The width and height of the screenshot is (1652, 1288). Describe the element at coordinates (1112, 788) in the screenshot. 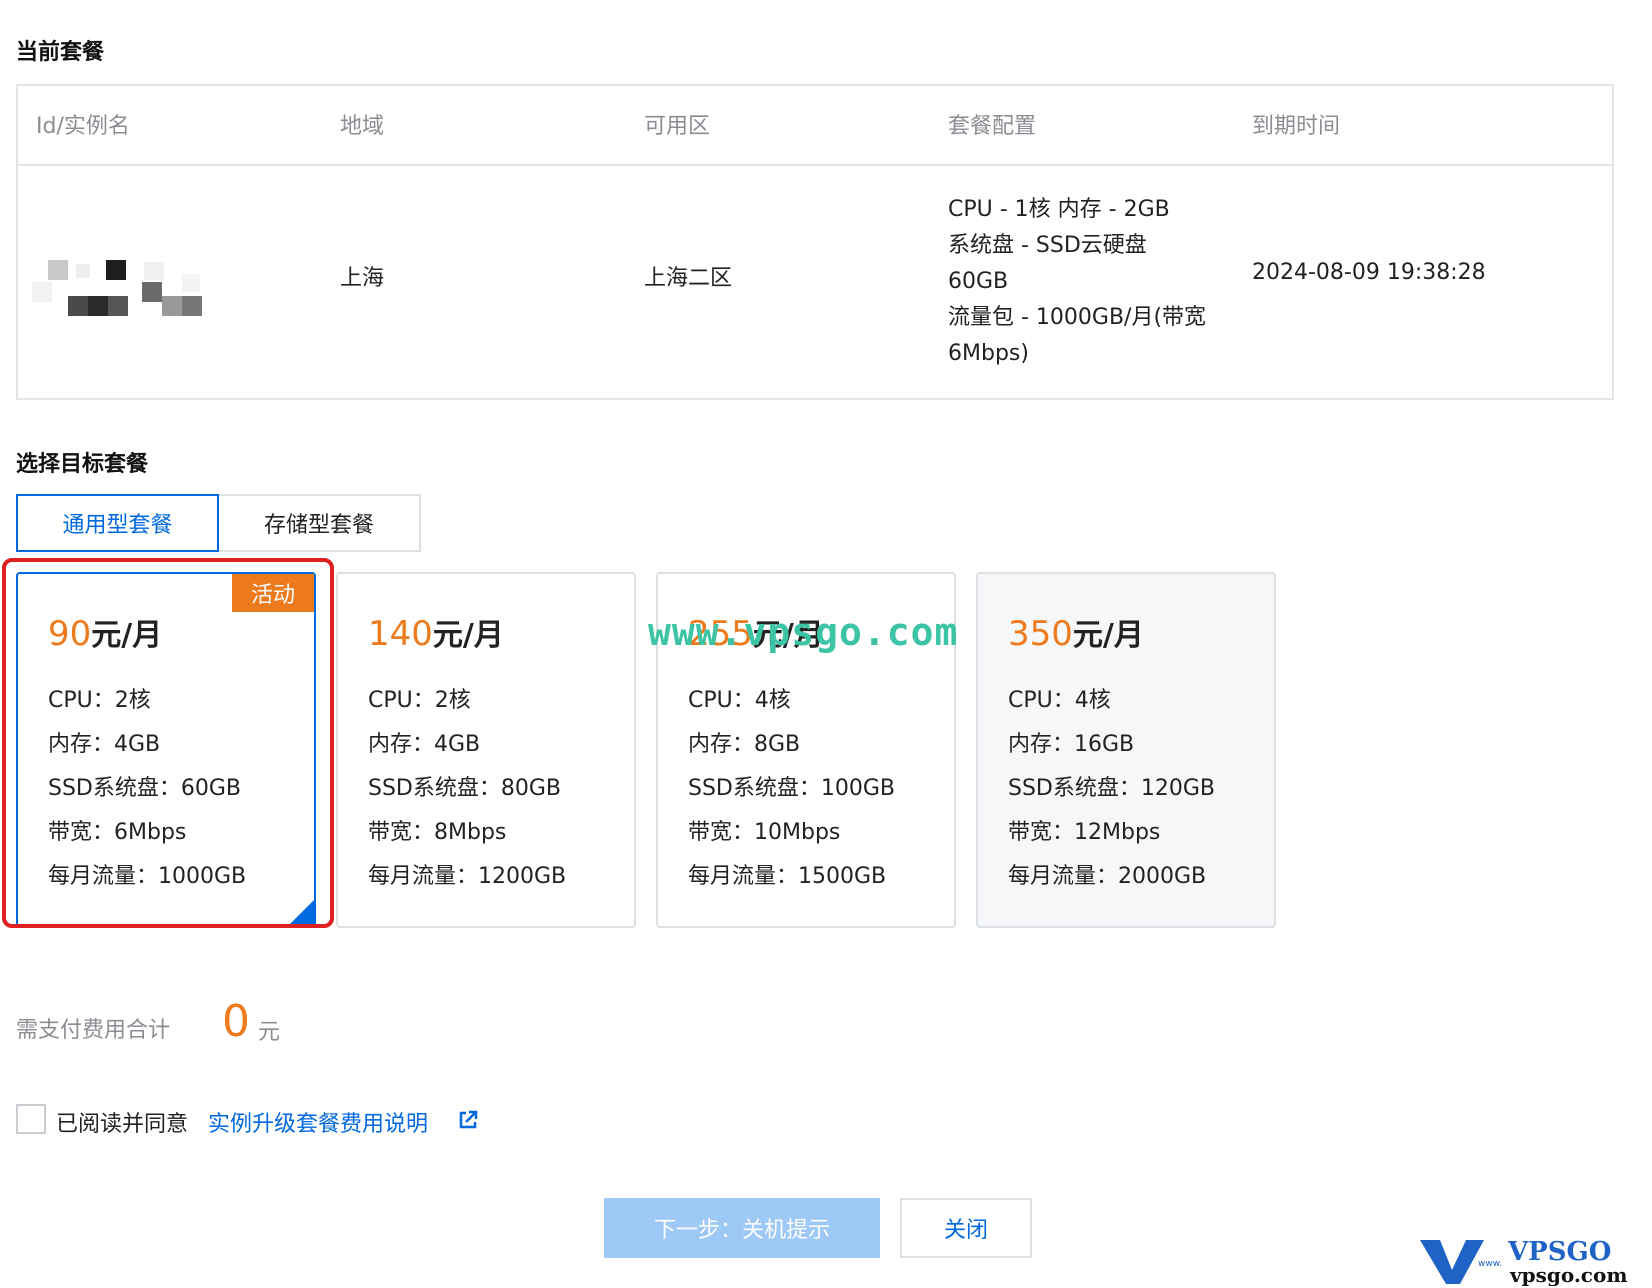

I see `spec-disk: SSD系统盘：120GB` at that location.